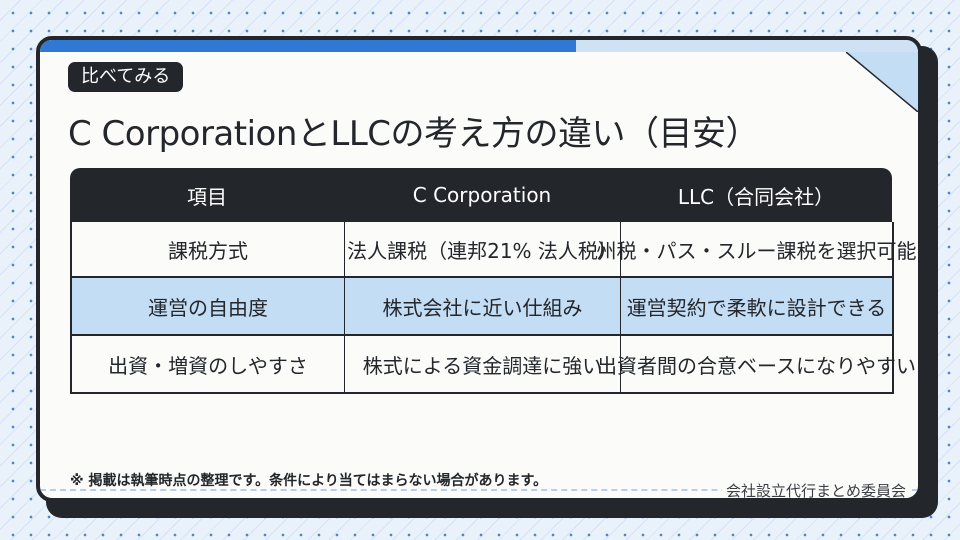 This screenshot has height=540, width=960. Describe the element at coordinates (308, 46) in the screenshot. I see `progress-fill` at that location.